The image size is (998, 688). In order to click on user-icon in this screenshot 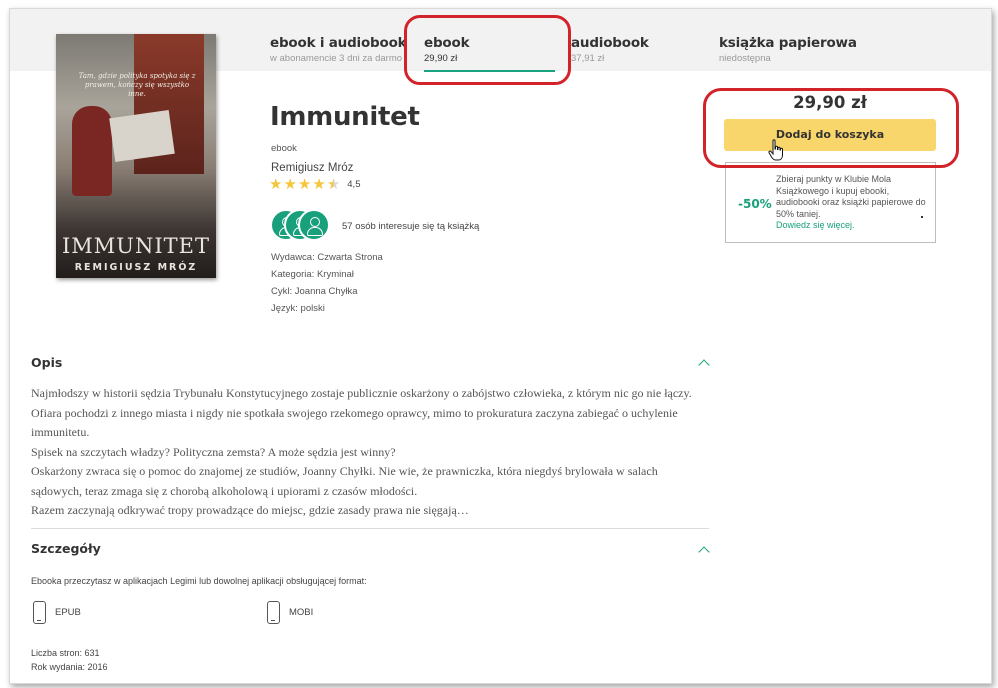, I will do `click(314, 225)`.